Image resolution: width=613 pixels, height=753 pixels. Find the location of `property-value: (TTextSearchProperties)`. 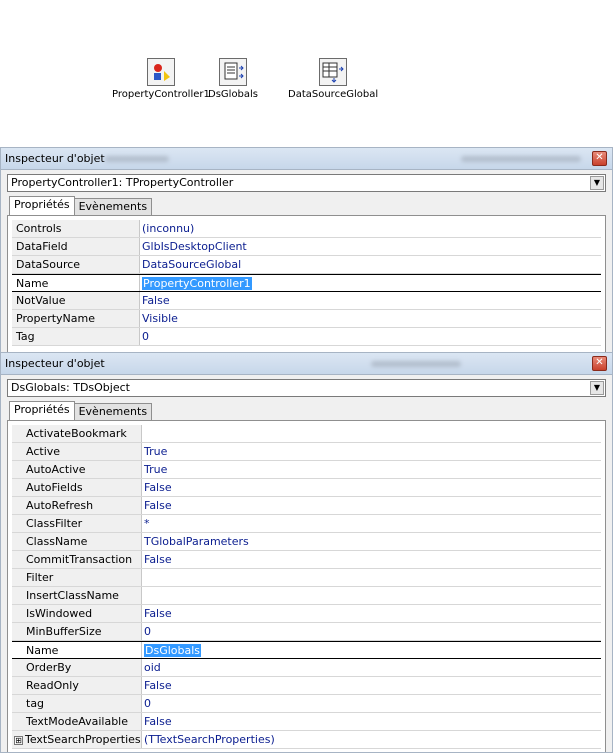

property-value: (TTextSearchProperties) is located at coordinates (371, 739).